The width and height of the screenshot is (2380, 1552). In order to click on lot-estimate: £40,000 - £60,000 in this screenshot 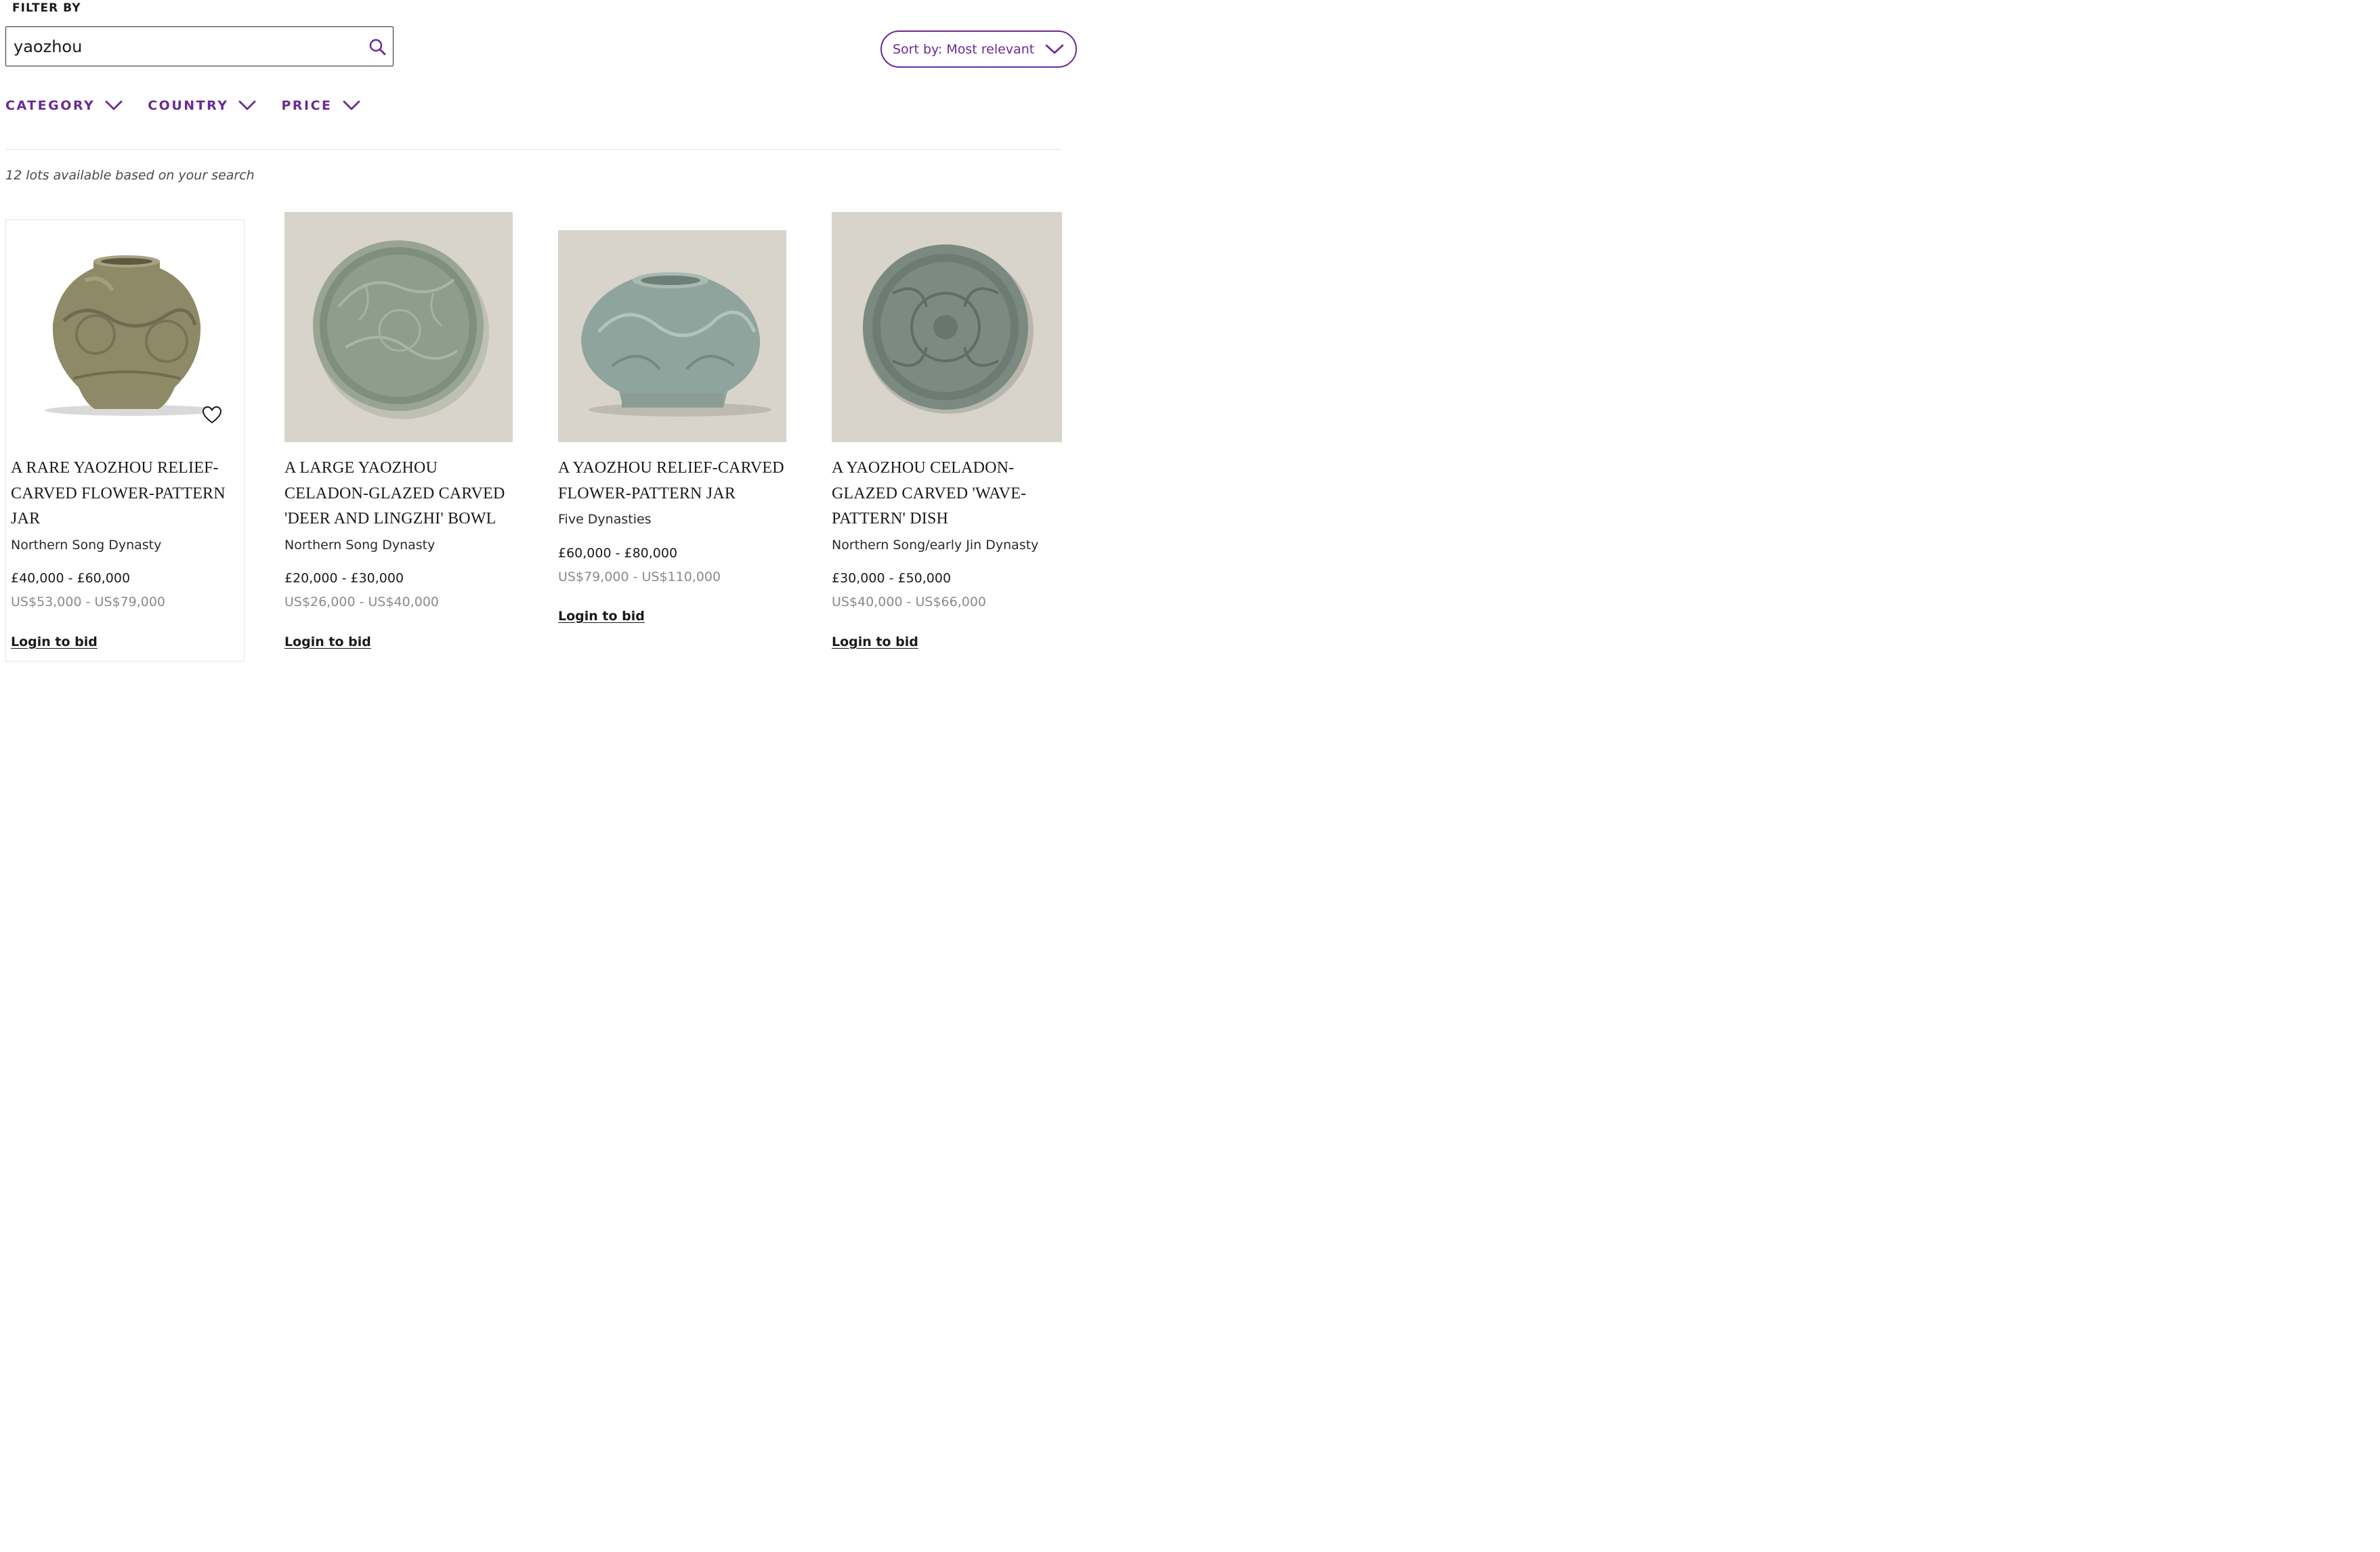, I will do `click(71, 578)`.